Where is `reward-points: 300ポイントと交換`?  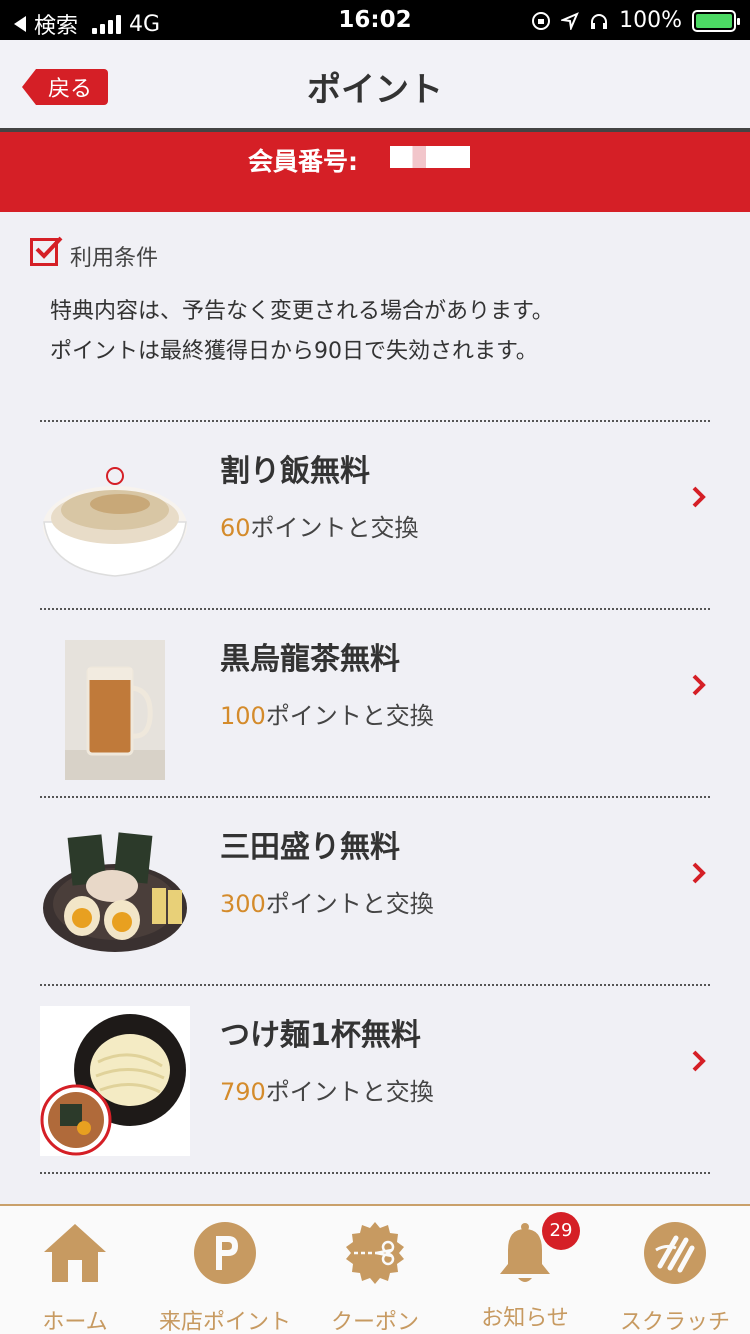
reward-points: 300ポイントと交換 is located at coordinates (327, 901).